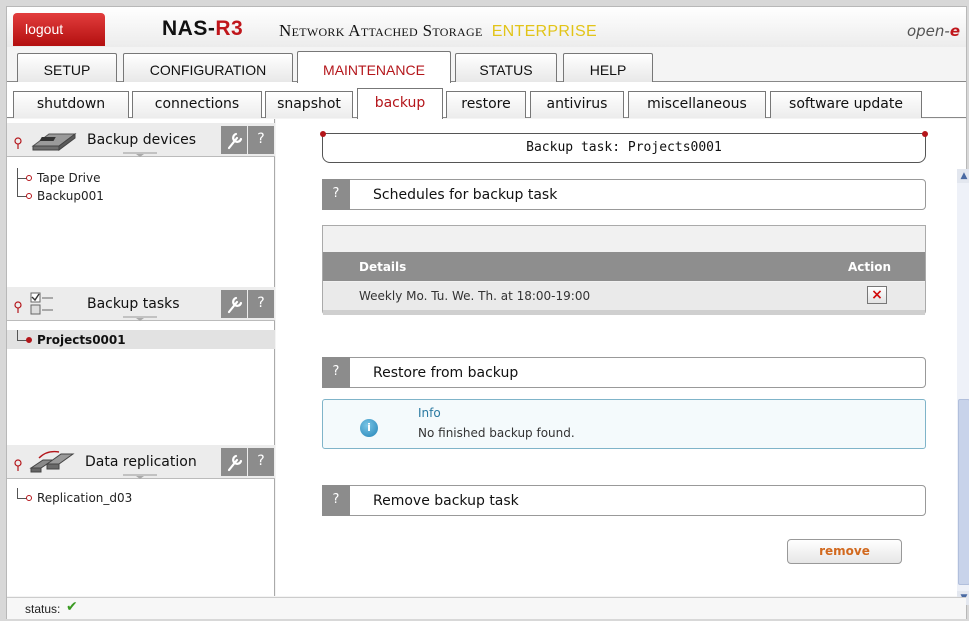 Image resolution: width=969 pixels, height=621 pixels. What do you see at coordinates (624, 296) in the screenshot?
I see `table-row: Weekly Mo. Tu. We. Th. at 18:00-19:00 ×` at bounding box center [624, 296].